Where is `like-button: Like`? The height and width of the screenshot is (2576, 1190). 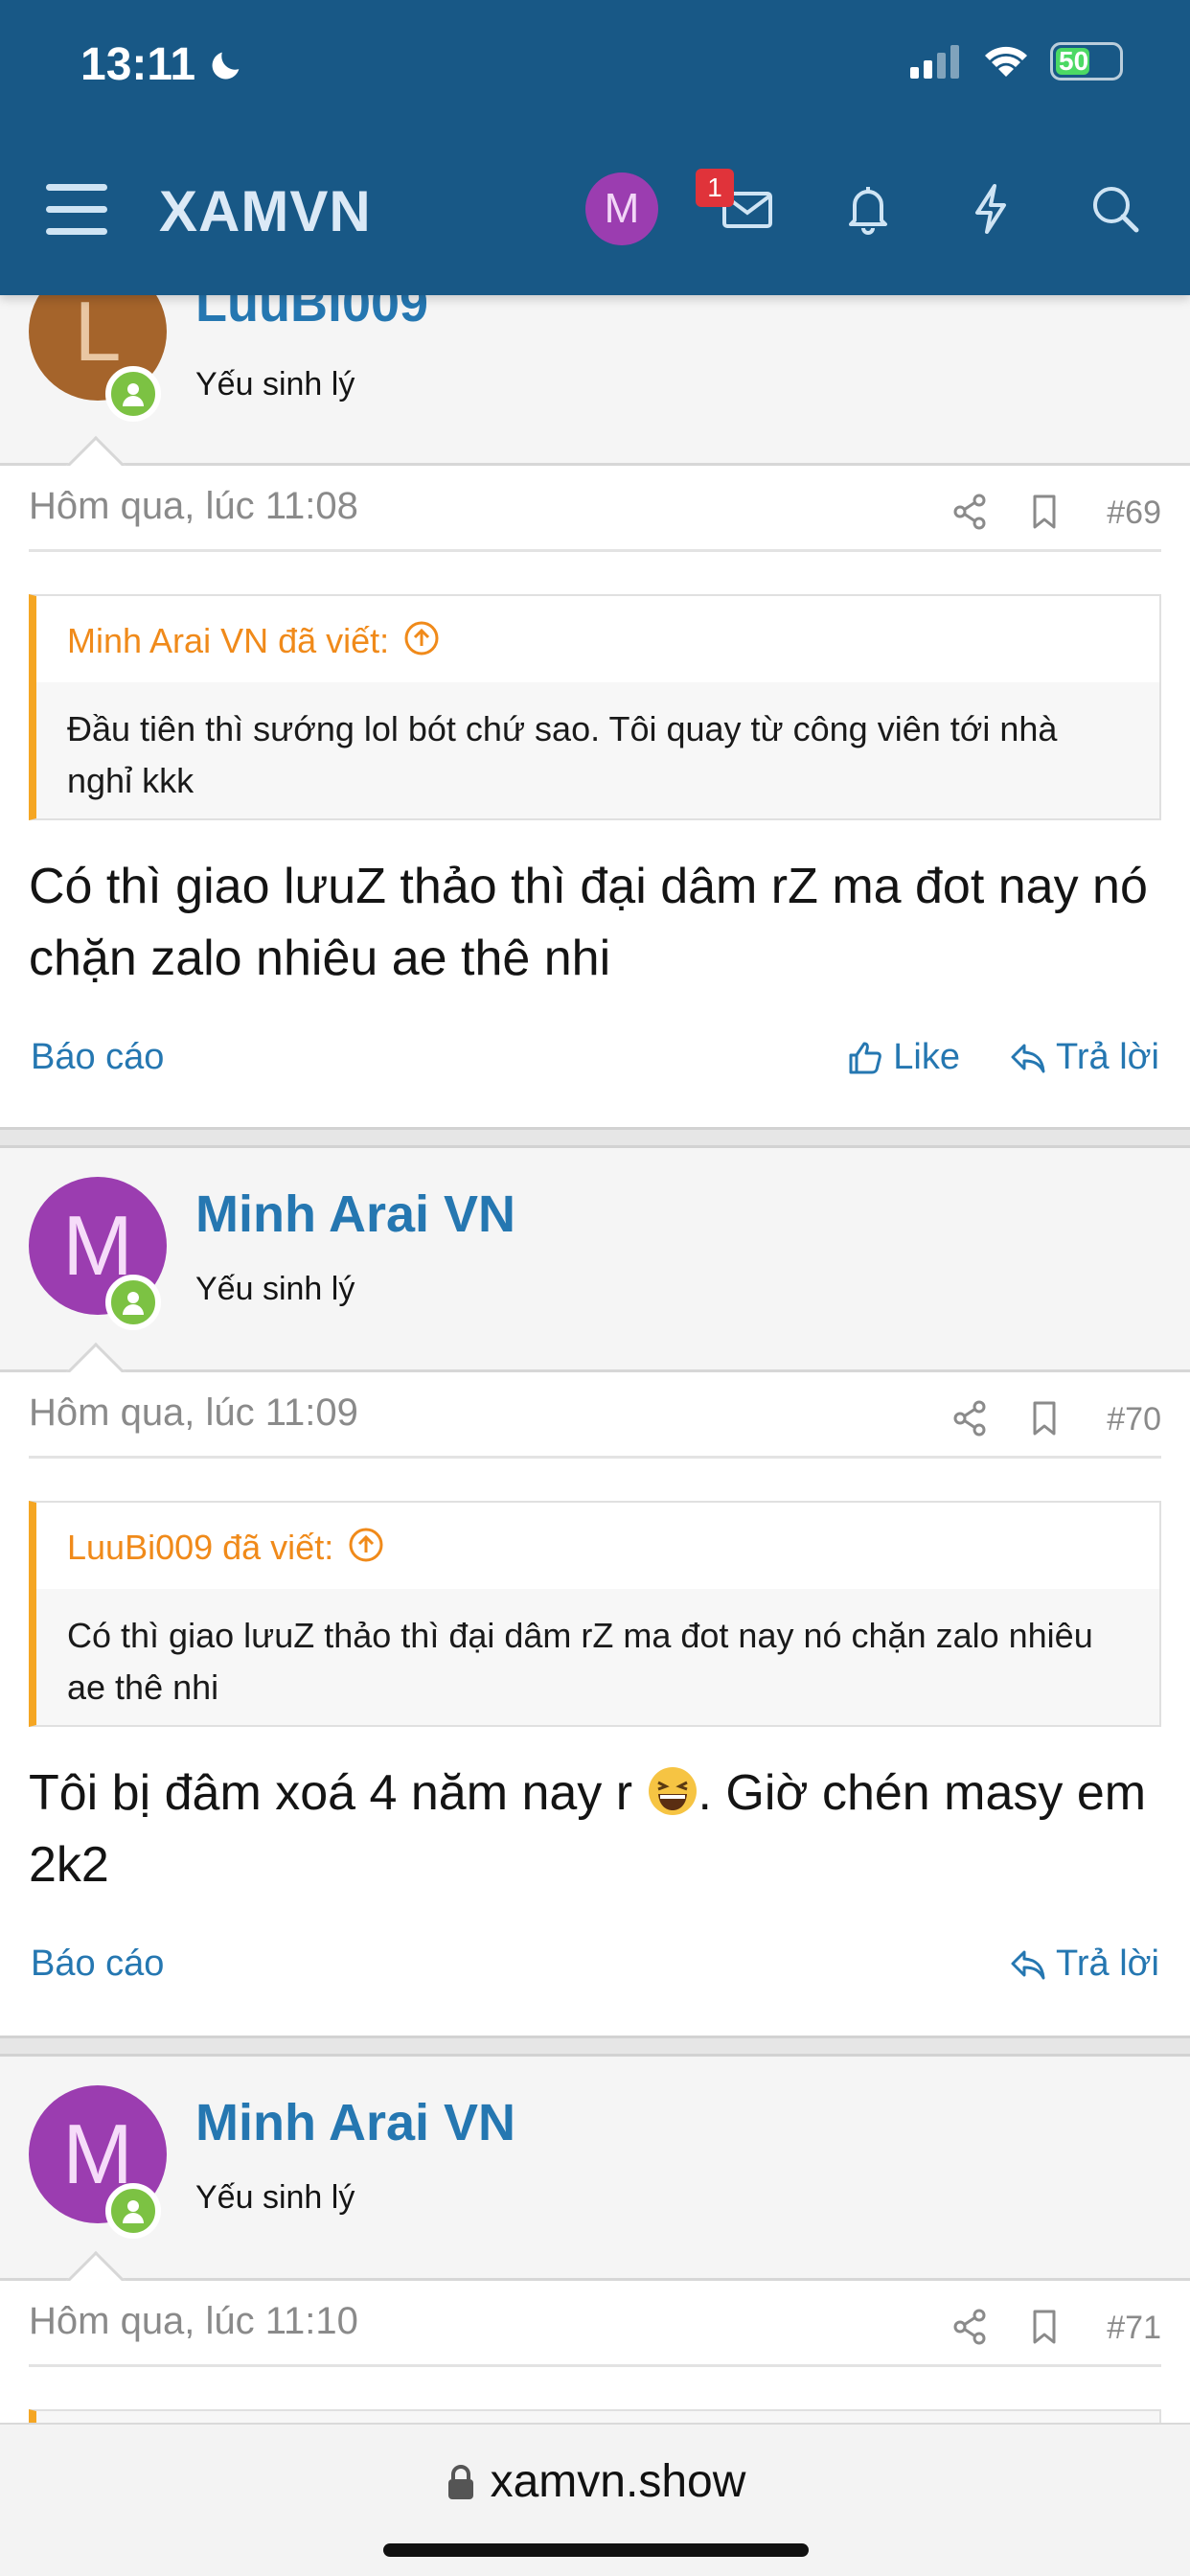 like-button: Like is located at coordinates (903, 1057).